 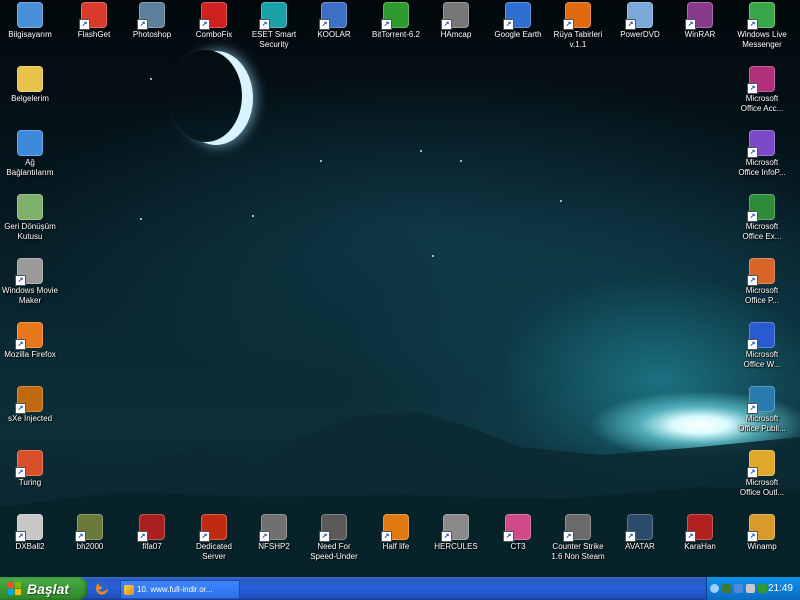 What do you see at coordinates (518, 34) in the screenshot?
I see `desktop-icon-label: Google Earth` at bounding box center [518, 34].